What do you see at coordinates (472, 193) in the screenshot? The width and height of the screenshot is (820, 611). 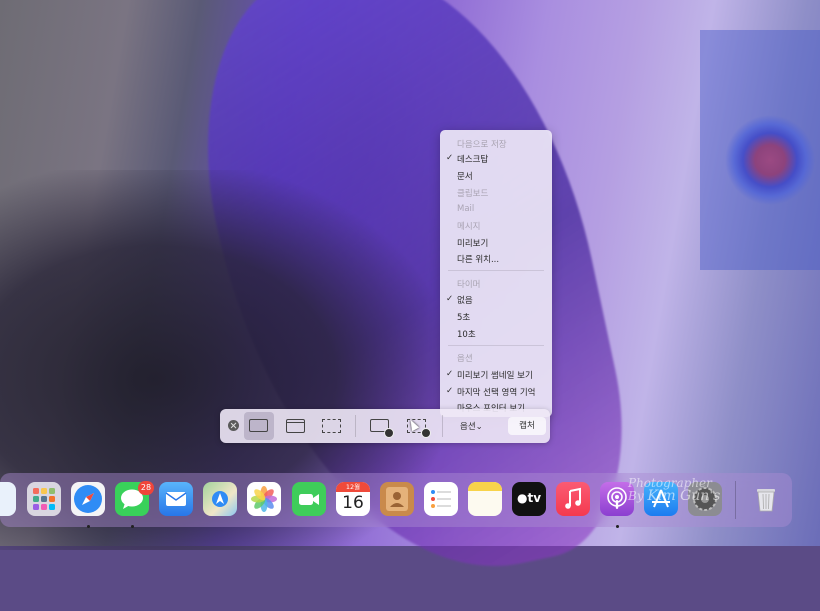 I see `menu-item-clipboard: 클립보드` at bounding box center [472, 193].